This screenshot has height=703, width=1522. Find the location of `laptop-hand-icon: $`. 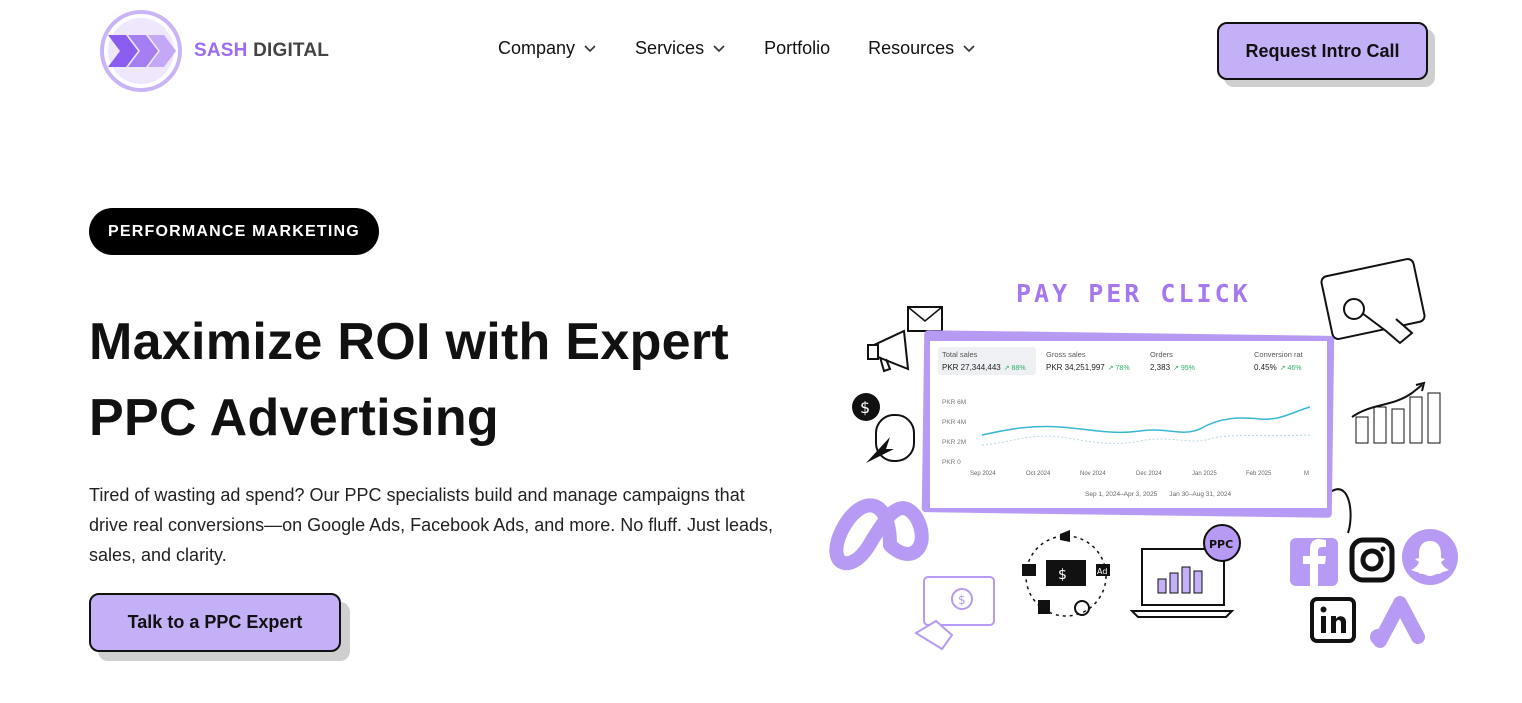

laptop-hand-icon: $ is located at coordinates (954, 613).